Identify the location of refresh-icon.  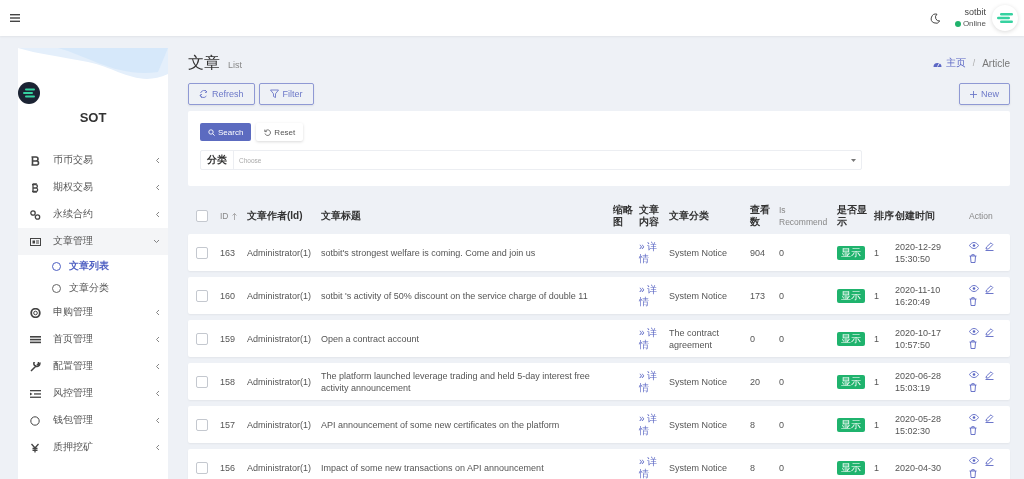
(203, 94).